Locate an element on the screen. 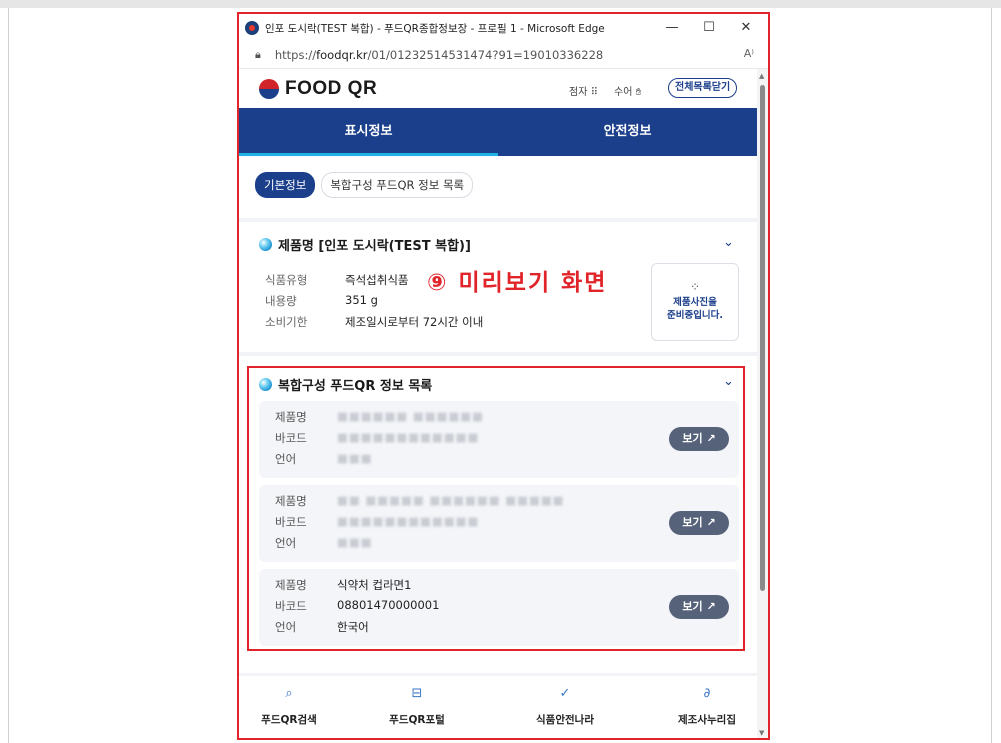 The height and width of the screenshot is (743, 1001). search-icon: ⌕ is located at coordinates (289, 693).